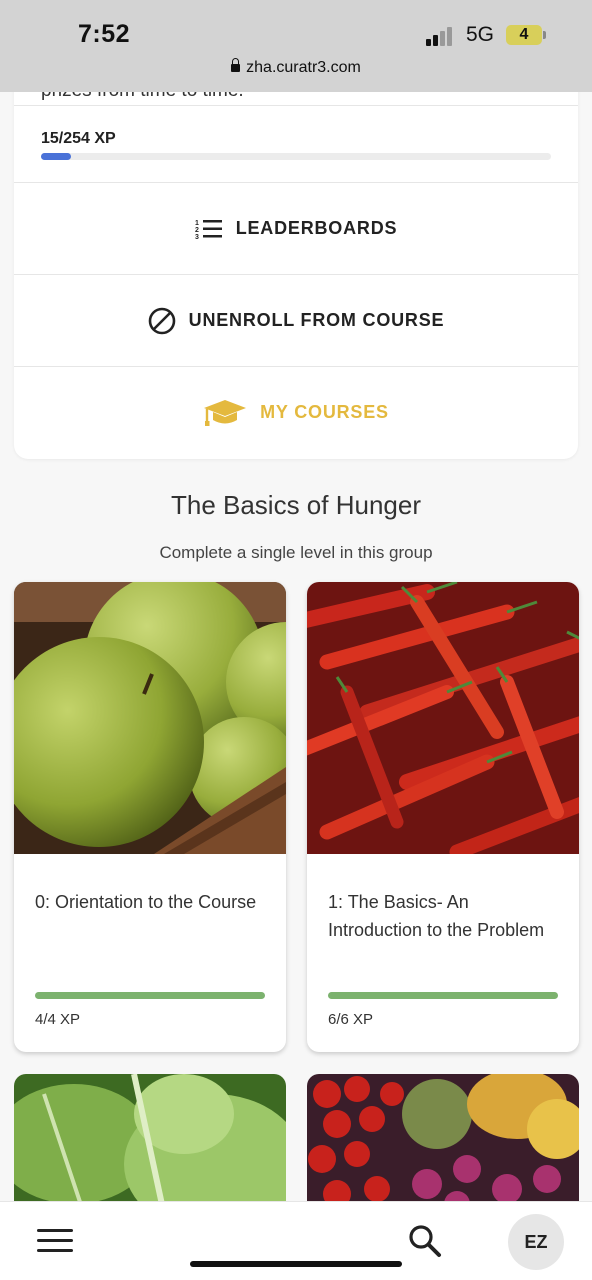 Image resolution: width=592 pixels, height=1280 pixels. I want to click on course-title: 0: Orientation to the Course, so click(146, 902).